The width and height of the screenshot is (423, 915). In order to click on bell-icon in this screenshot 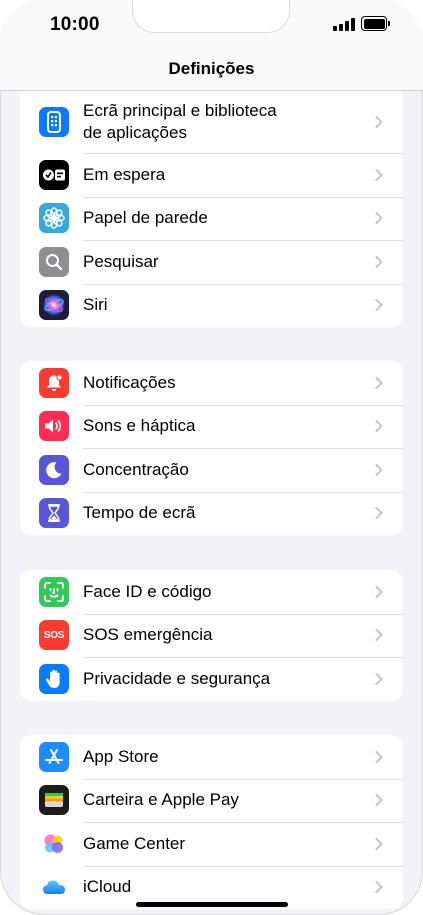, I will do `click(54, 382)`.